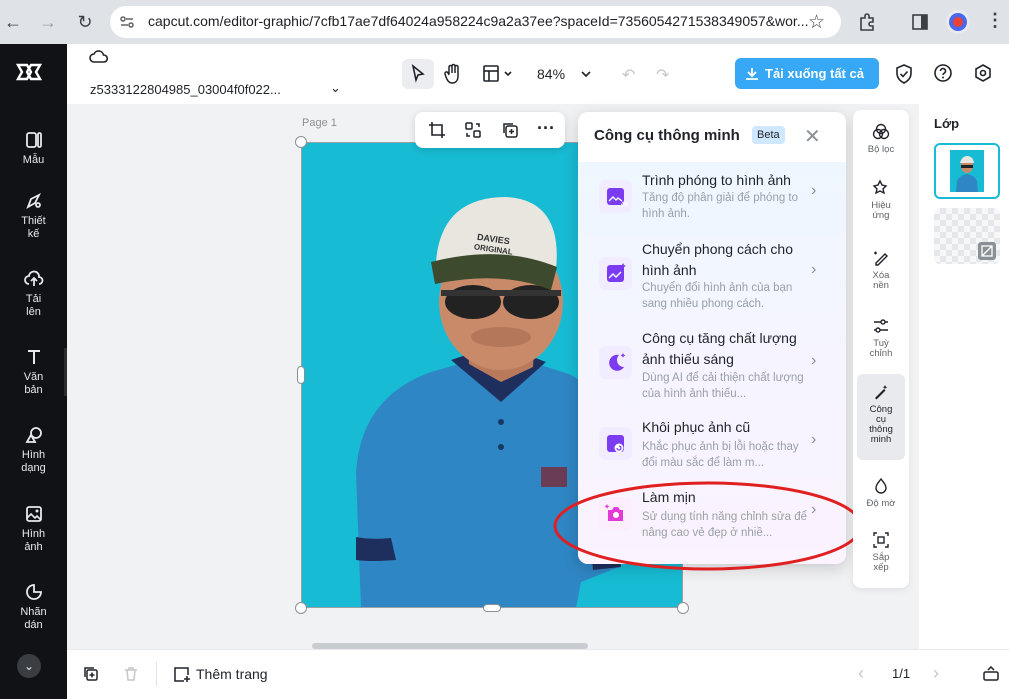  I want to click on text-icon, so click(33, 357).